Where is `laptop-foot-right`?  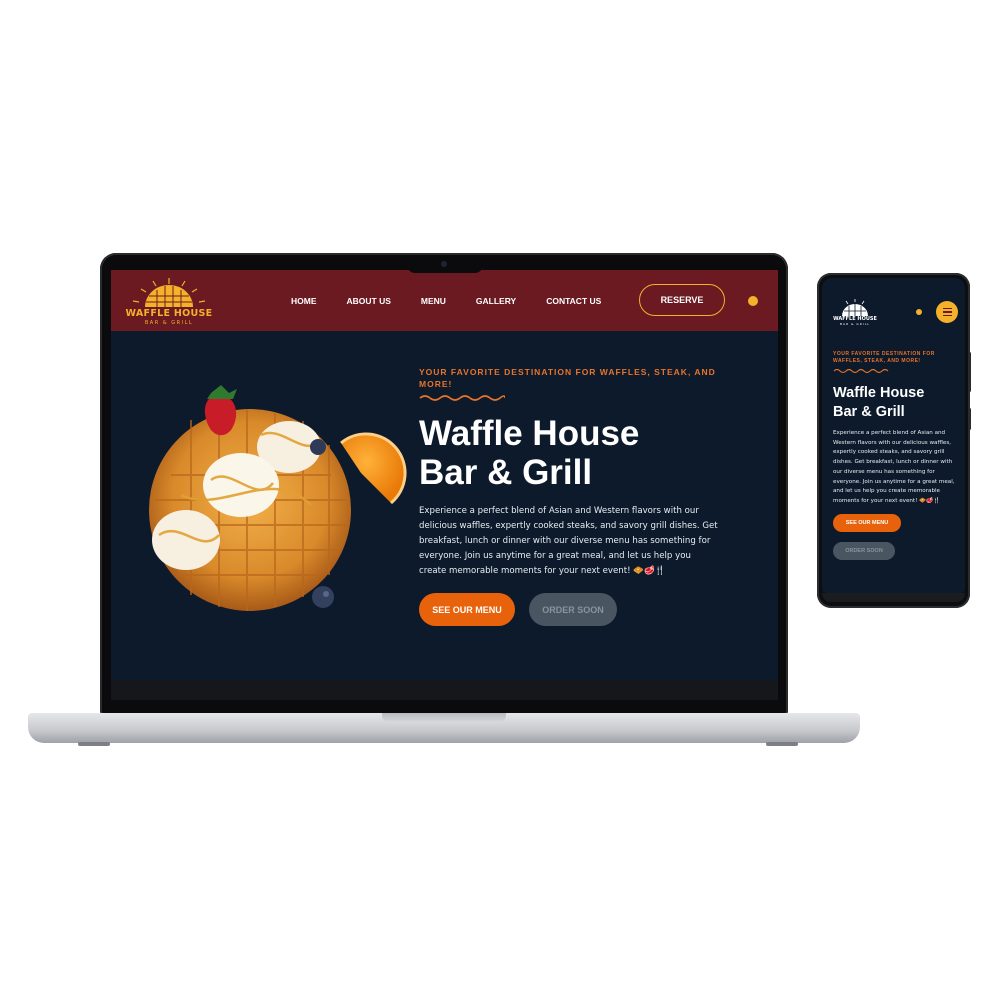 laptop-foot-right is located at coordinates (782, 744).